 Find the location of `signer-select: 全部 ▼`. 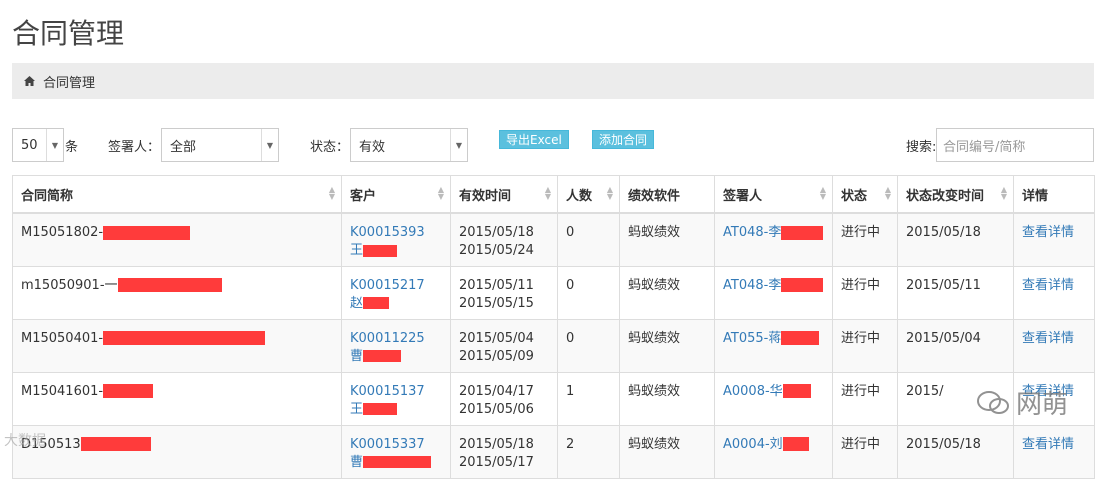

signer-select: 全部 ▼ is located at coordinates (220, 145).